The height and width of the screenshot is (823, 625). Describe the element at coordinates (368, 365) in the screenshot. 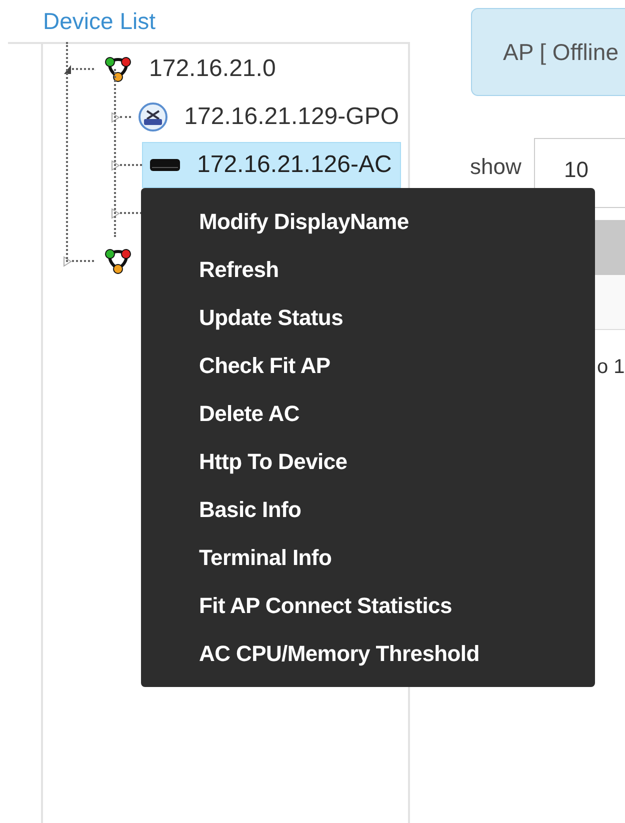

I see `menu-item: Check Fit AP` at that location.